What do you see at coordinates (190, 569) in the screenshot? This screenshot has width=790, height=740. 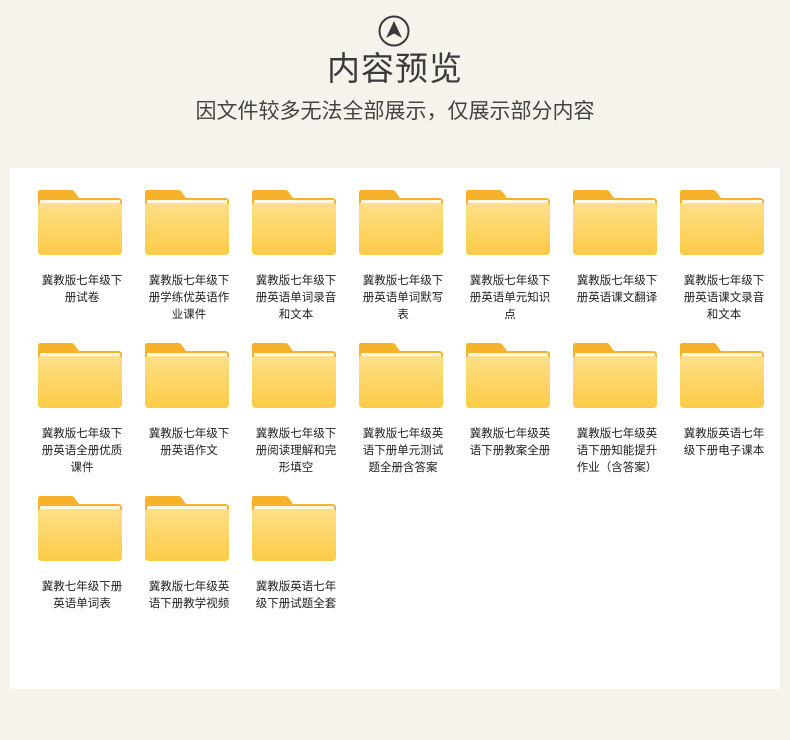 I see `folder-item-16: 冀教版七年级英语下册教学视频` at bounding box center [190, 569].